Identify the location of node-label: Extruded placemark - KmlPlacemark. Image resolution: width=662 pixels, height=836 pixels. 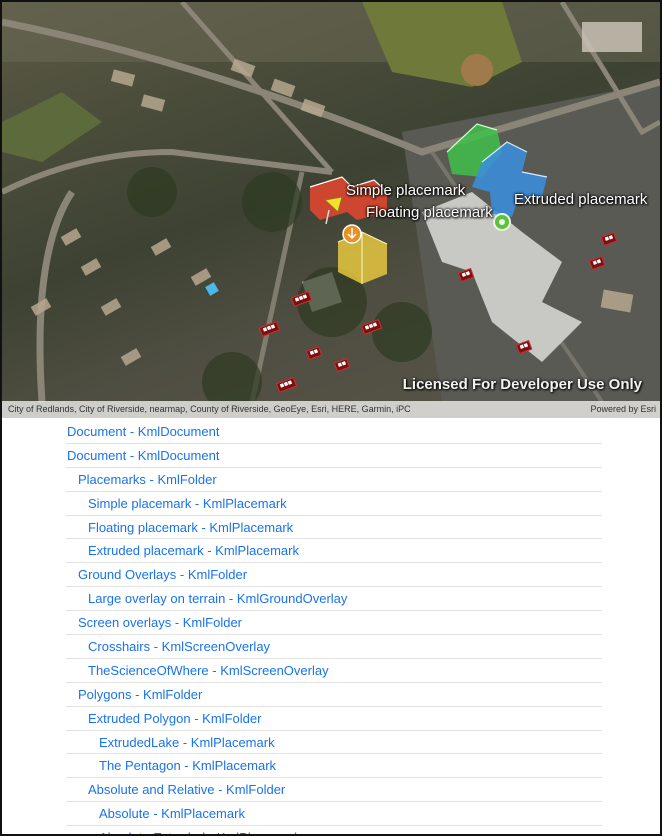
(193, 550).